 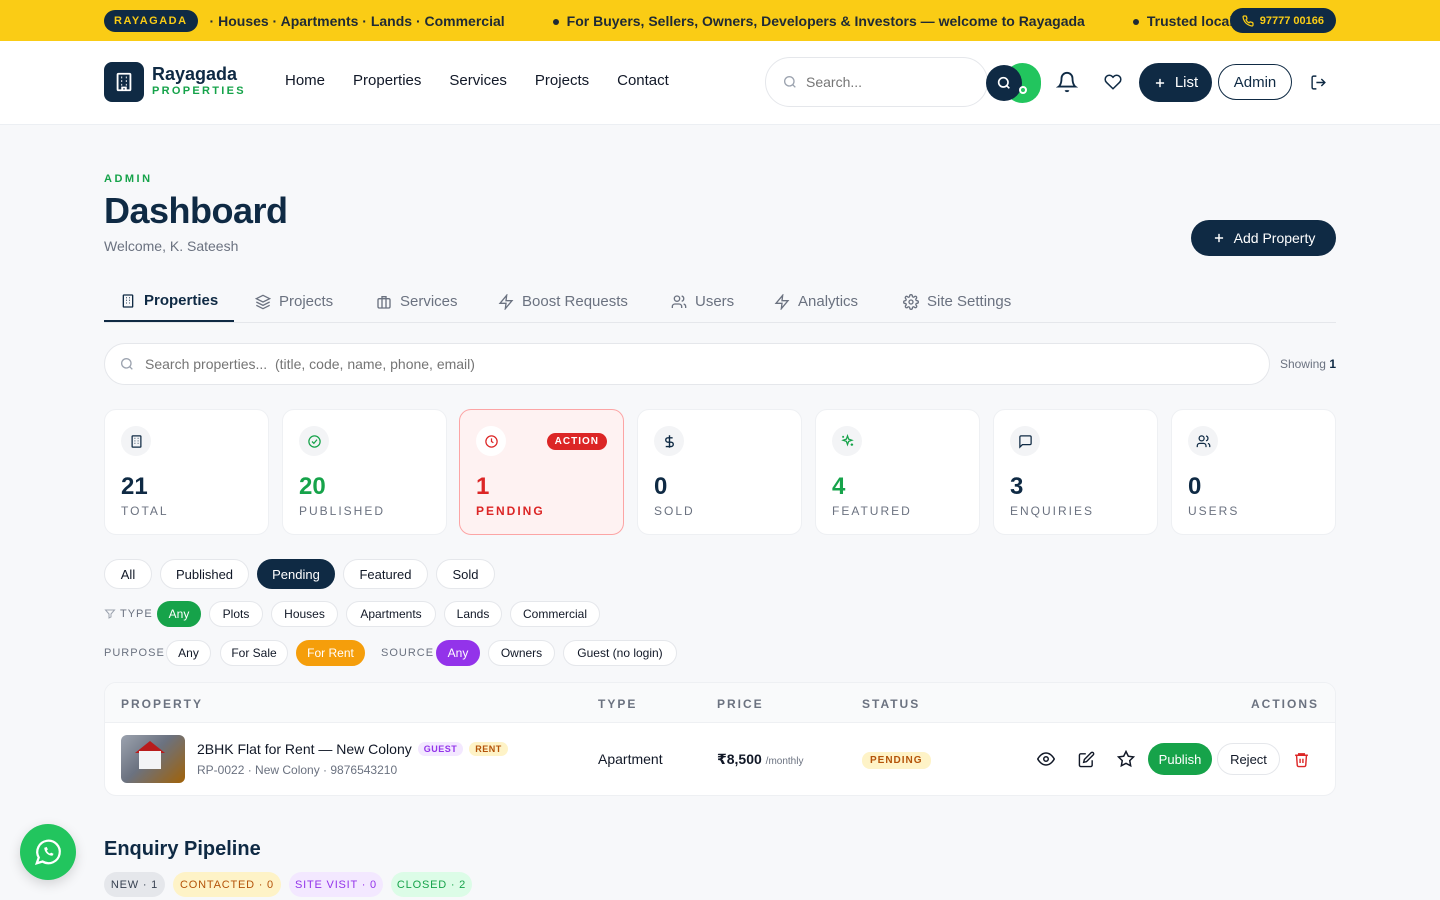 I want to click on type-commercial: Commercial, so click(x=555, y=614).